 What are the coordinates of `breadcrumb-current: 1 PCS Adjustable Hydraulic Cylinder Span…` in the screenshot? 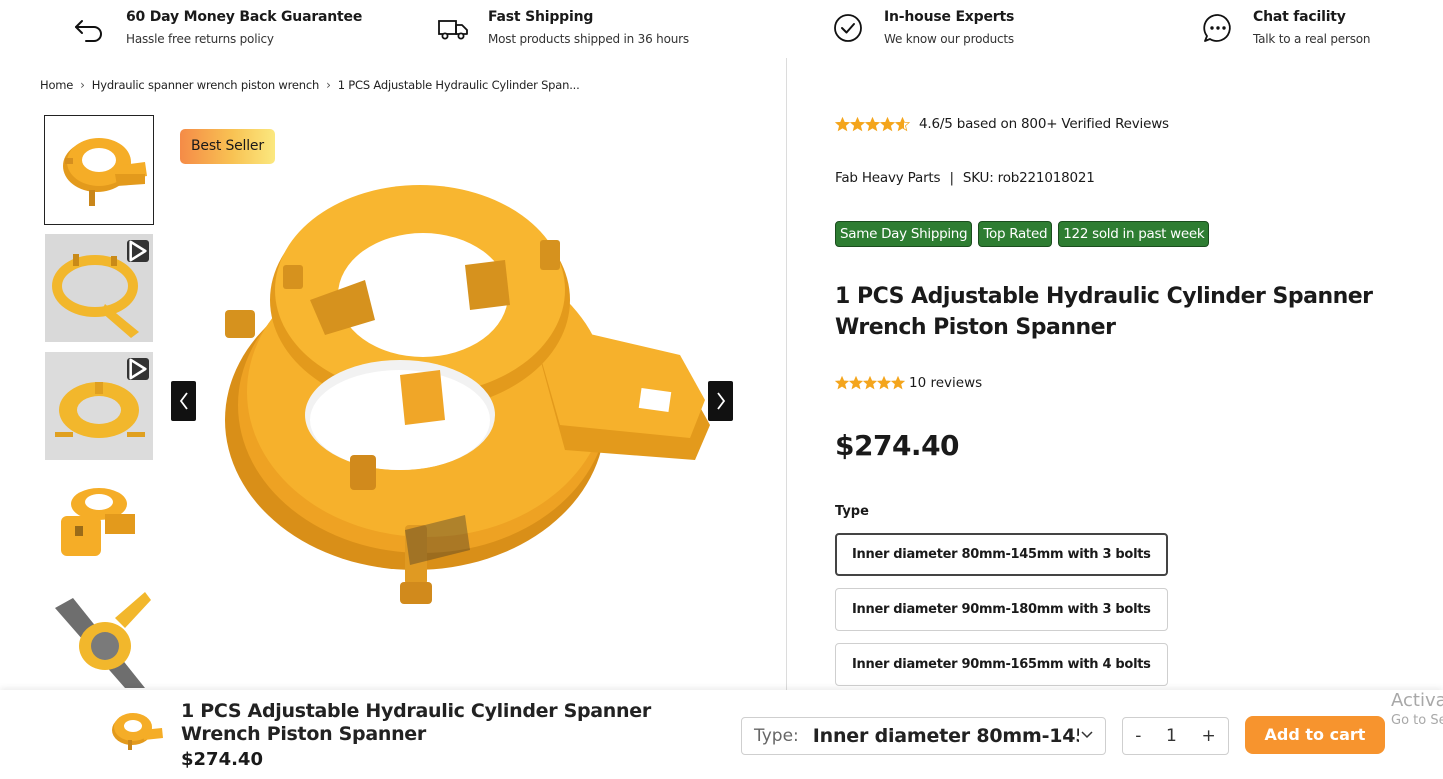 It's located at (458, 85).